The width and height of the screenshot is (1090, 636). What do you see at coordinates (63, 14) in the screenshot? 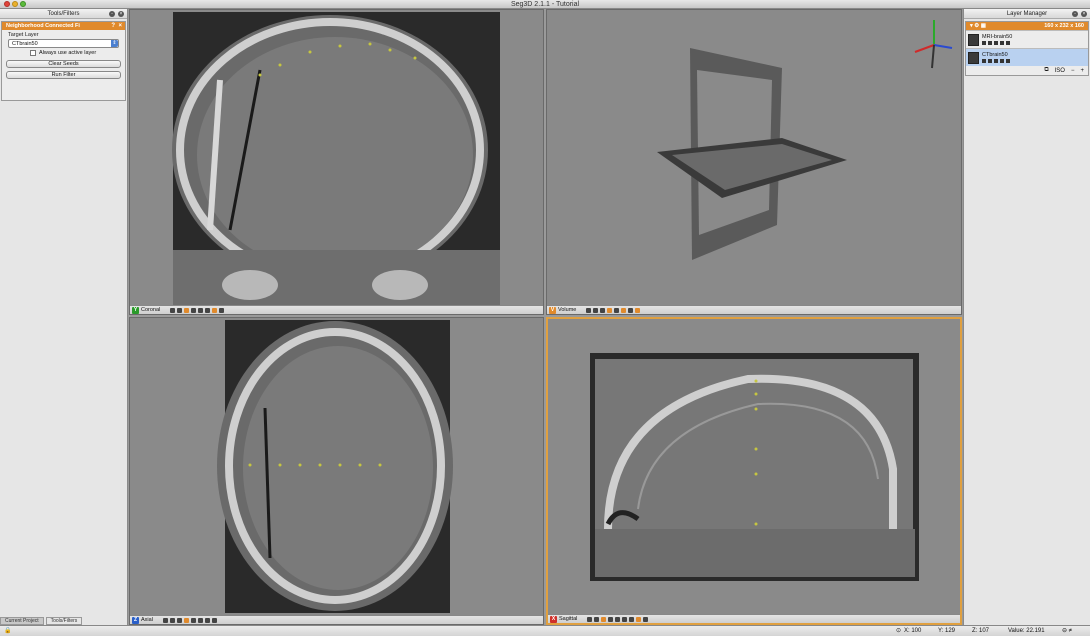
I see `tools-panel-header: Tools/Filters ◦ ×` at bounding box center [63, 14].